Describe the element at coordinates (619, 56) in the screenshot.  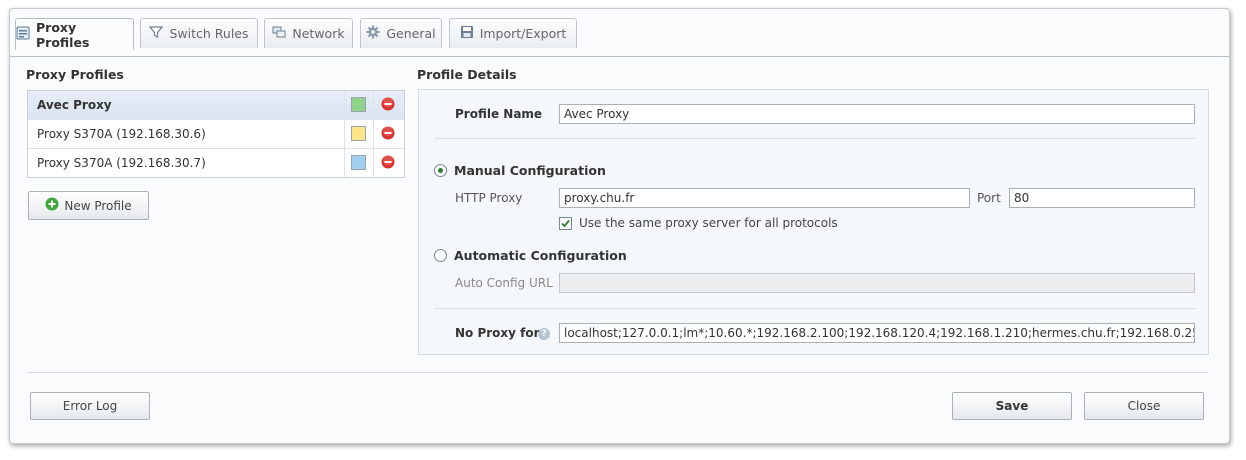
I see `tab-underline` at that location.